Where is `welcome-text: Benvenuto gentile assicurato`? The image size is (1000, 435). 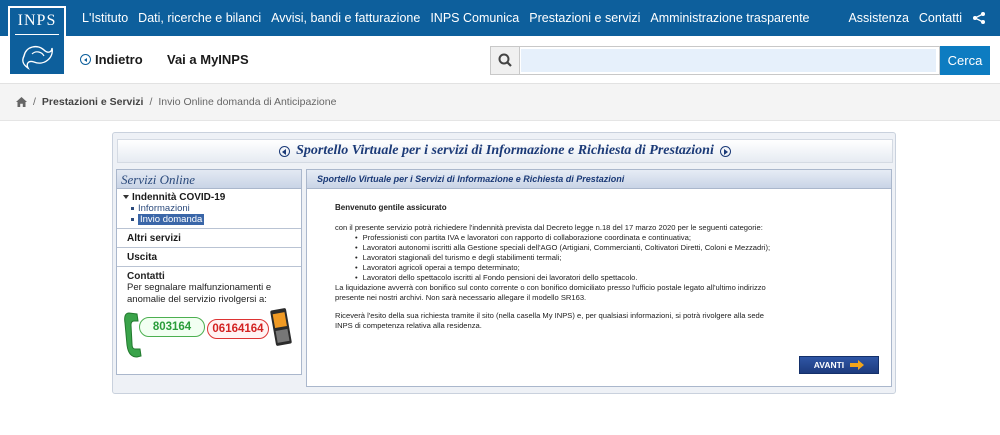 welcome-text: Benvenuto gentile assicurato is located at coordinates (391, 207).